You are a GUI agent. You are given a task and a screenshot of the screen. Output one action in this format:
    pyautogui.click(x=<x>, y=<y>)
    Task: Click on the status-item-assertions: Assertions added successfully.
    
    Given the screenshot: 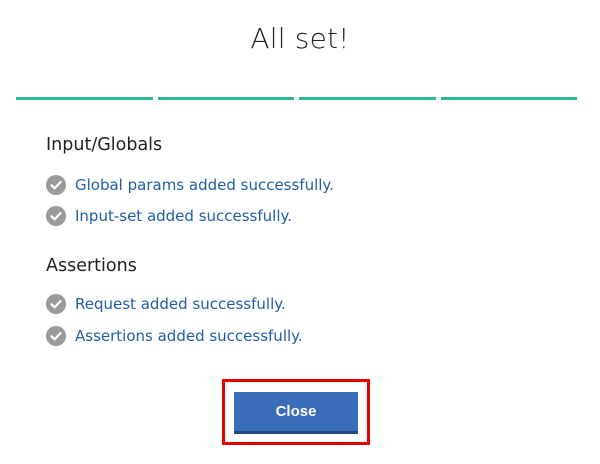 What is the action you would take?
    pyautogui.click(x=174, y=336)
    